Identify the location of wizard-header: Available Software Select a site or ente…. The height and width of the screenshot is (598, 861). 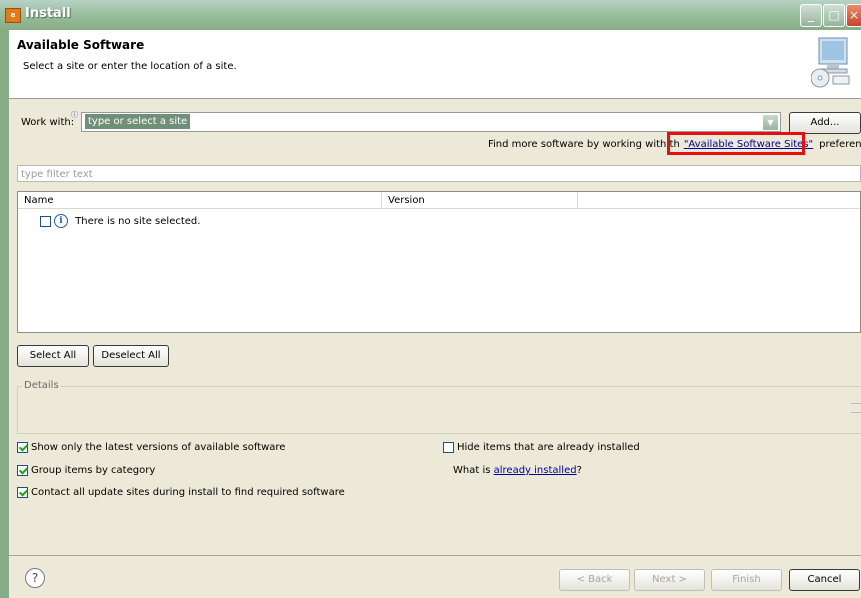
(435, 64).